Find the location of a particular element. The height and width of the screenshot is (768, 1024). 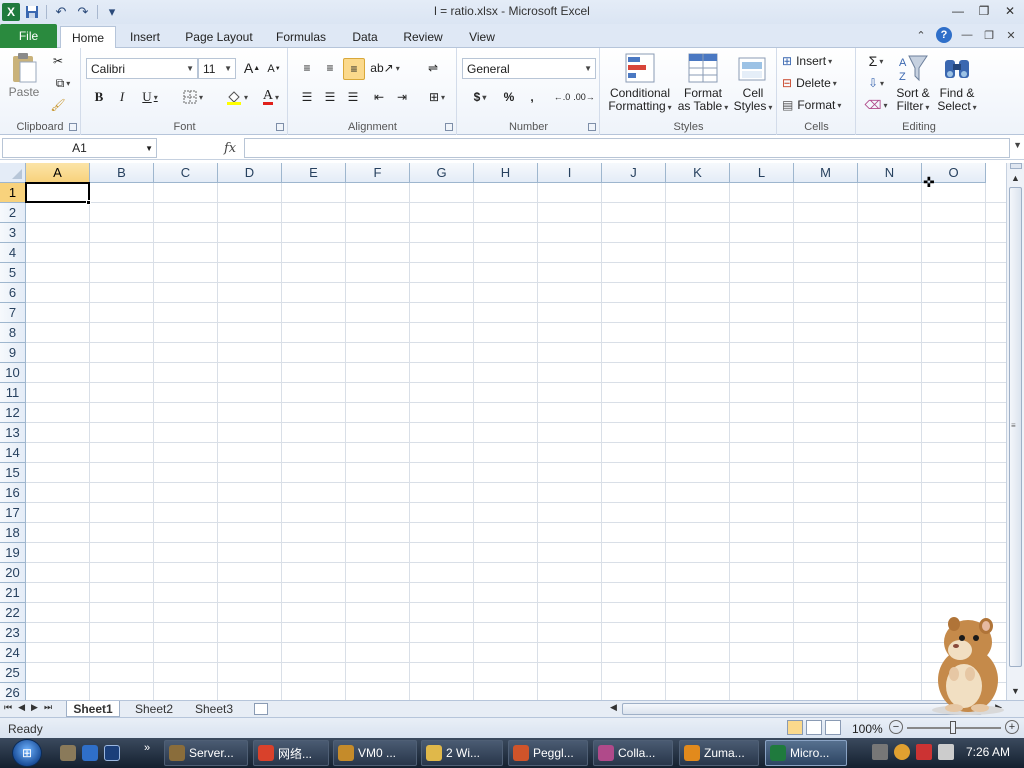

tab-review: Review is located at coordinates (423, 37).